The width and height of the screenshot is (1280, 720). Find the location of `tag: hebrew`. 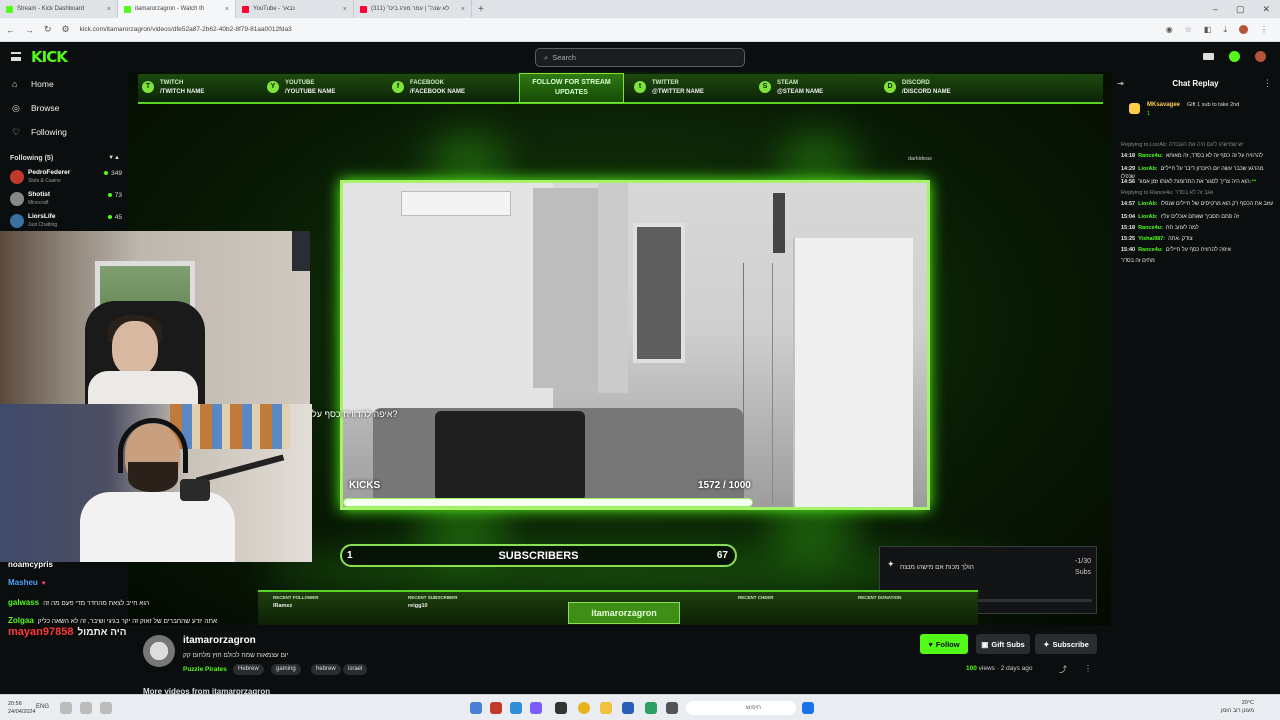

tag: hebrew is located at coordinates (326, 669).